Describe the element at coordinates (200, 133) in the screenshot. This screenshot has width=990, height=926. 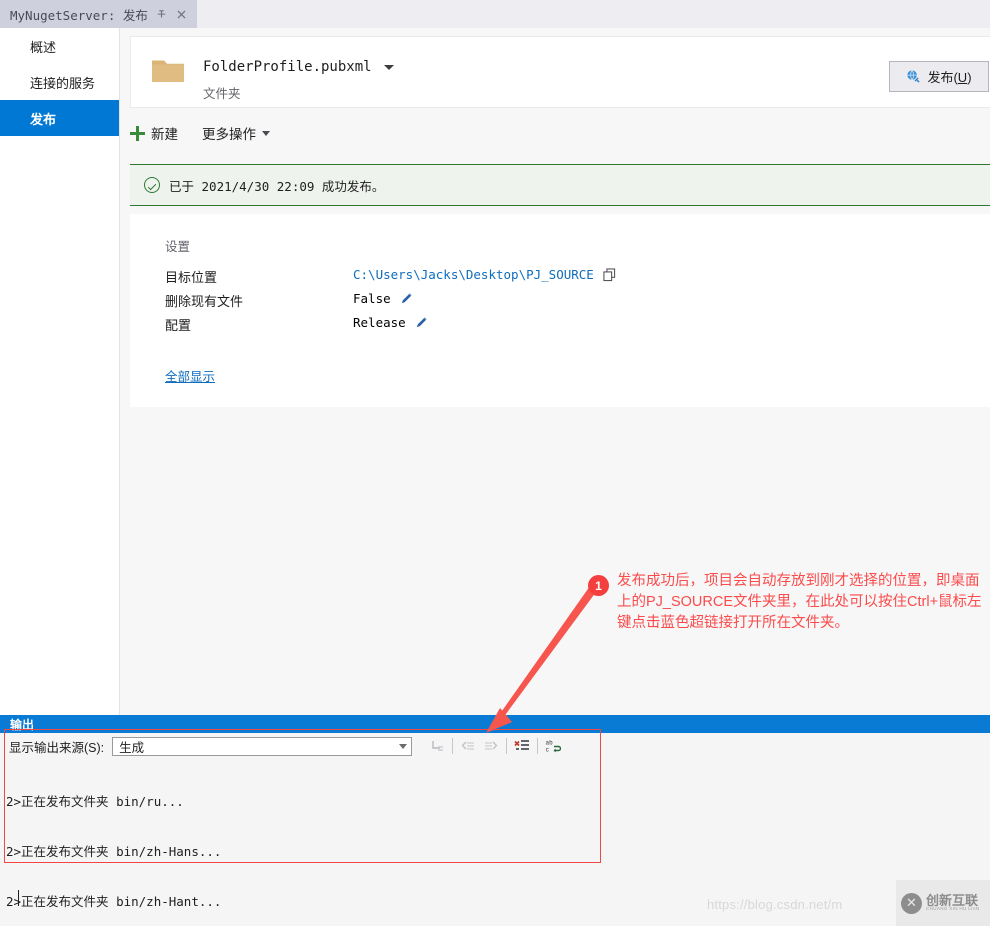
I see `action-bar: 新建 更多操作` at that location.